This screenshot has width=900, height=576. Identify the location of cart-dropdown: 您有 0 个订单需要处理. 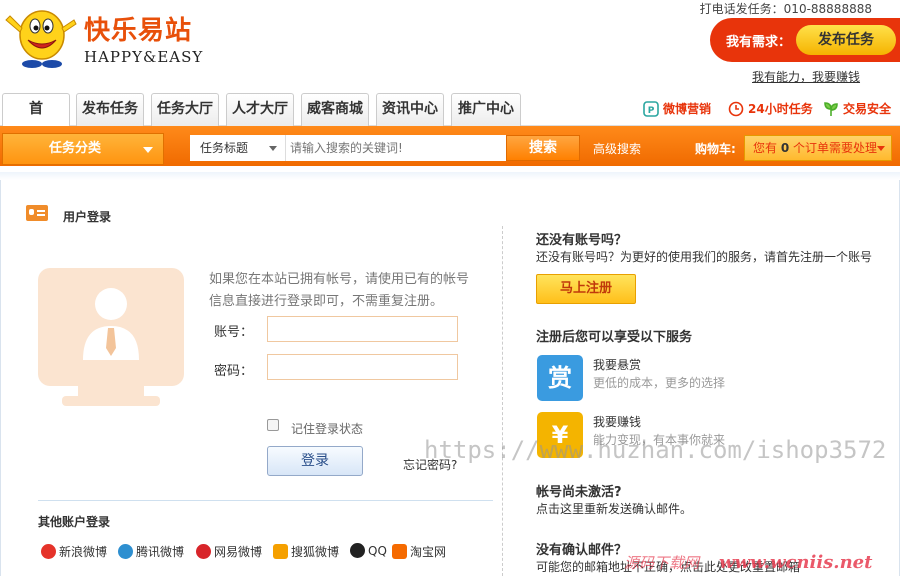
(818, 148).